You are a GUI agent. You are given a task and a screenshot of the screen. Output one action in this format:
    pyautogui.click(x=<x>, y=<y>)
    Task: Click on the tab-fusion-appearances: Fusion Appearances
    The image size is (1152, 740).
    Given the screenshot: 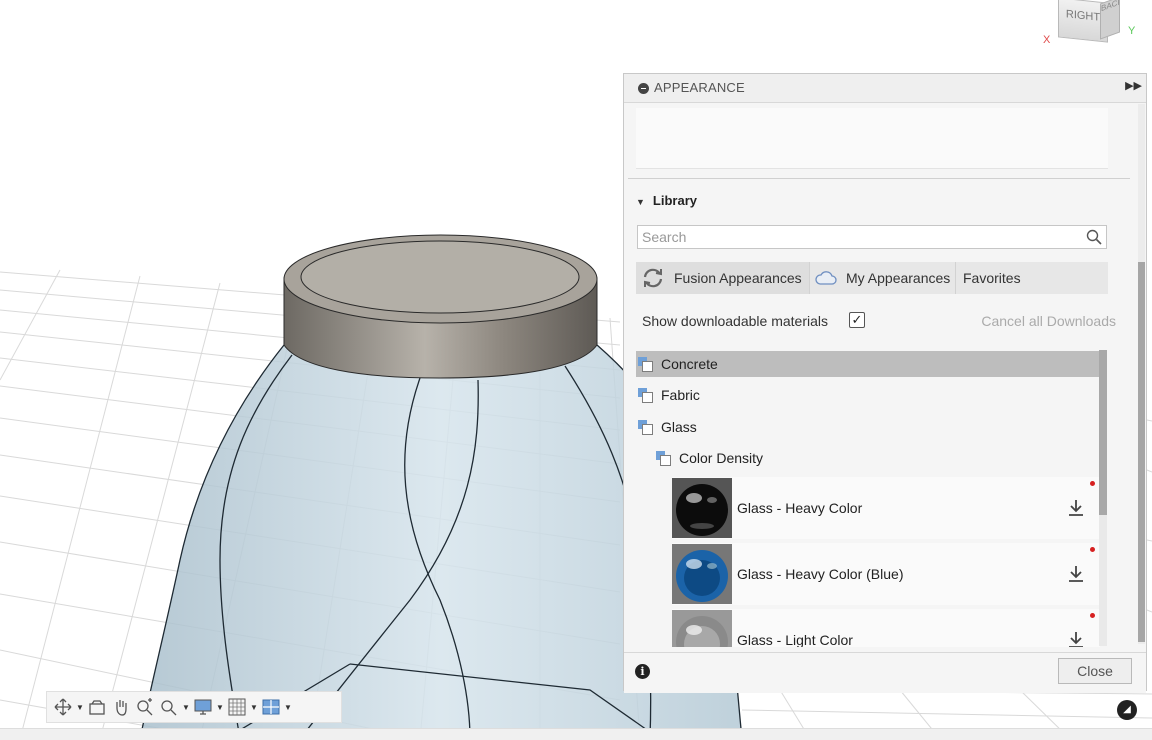 What is the action you would take?
    pyautogui.click(x=723, y=278)
    